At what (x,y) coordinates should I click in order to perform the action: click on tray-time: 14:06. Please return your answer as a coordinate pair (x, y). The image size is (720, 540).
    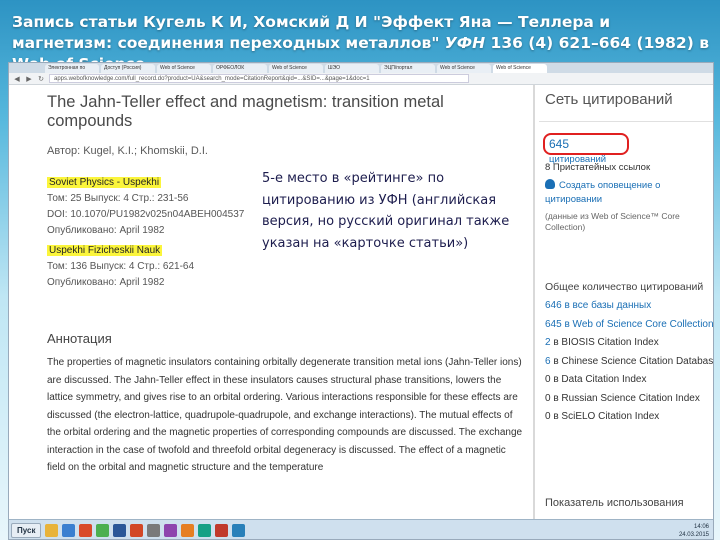
    Looking at the image, I should click on (701, 526).